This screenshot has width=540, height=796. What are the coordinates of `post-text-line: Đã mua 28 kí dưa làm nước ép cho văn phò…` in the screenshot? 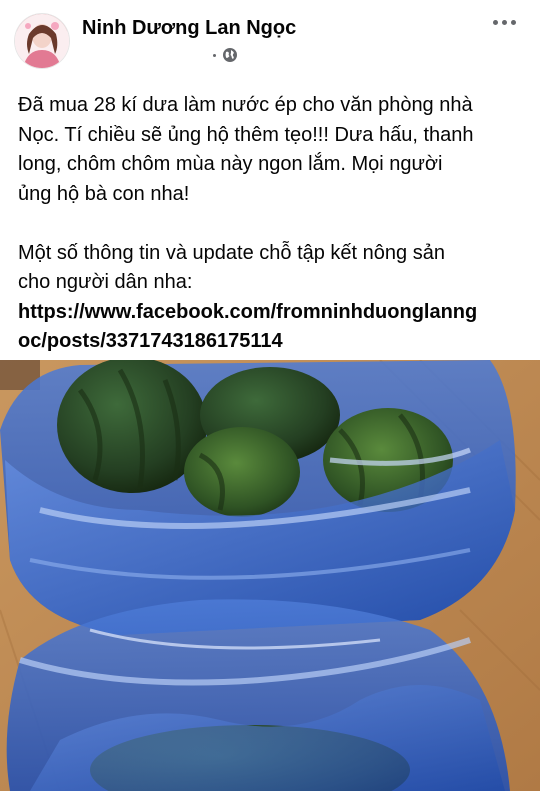 It's located at (245, 105).